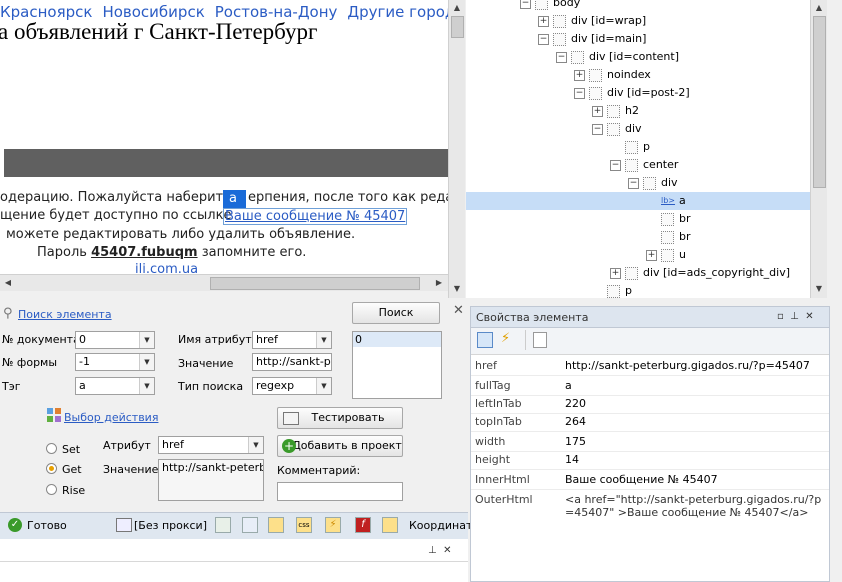 This screenshot has width=842, height=582. Describe the element at coordinates (304, 525) in the screenshot. I see `css-icon: css` at that location.